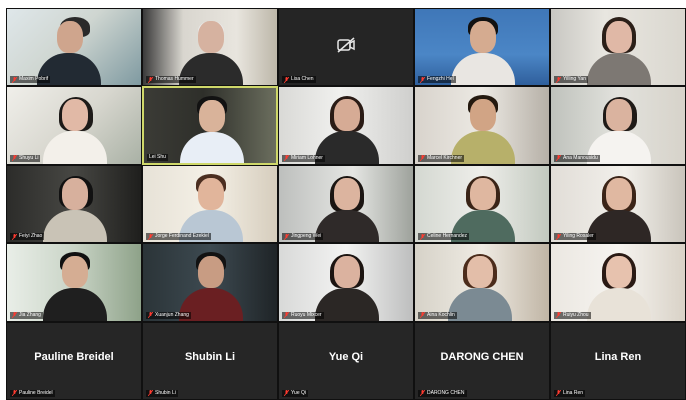 The width and height of the screenshot is (686, 400). Describe the element at coordinates (570, 393) in the screenshot. I see `participant-name-label: Lina Ren` at that location.